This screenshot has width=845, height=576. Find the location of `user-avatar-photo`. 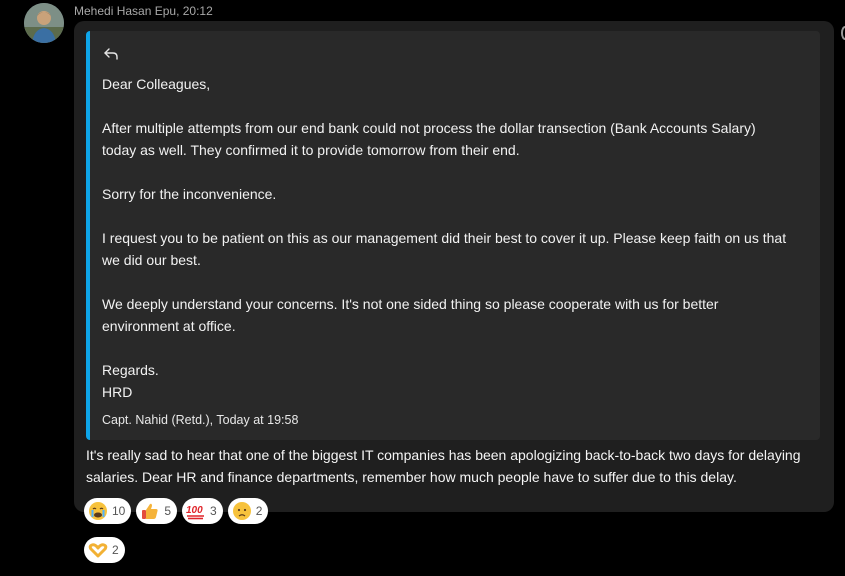

user-avatar-photo is located at coordinates (44, 23).